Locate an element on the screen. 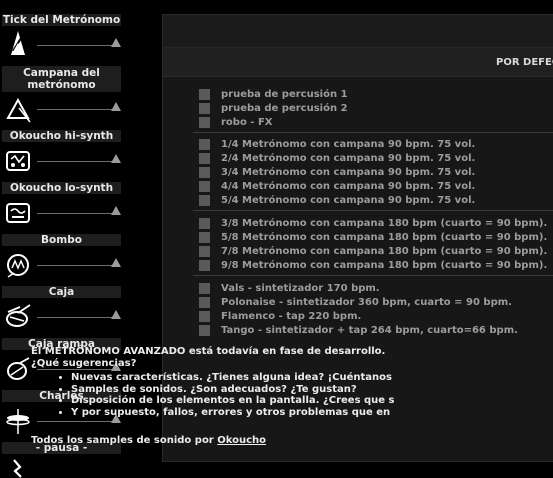 Image resolution: width=553 pixels, height=478 pixels. snare-drum-icon is located at coordinates (18, 315).